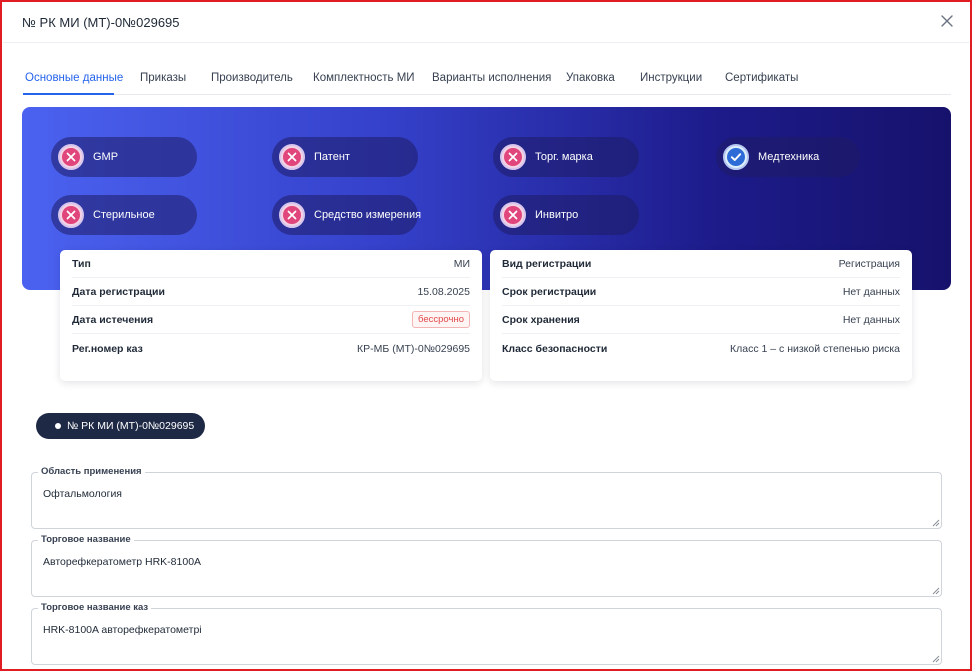  I want to click on modal-header: № РК МИ (МТ)-0№029695, so click(486, 23).